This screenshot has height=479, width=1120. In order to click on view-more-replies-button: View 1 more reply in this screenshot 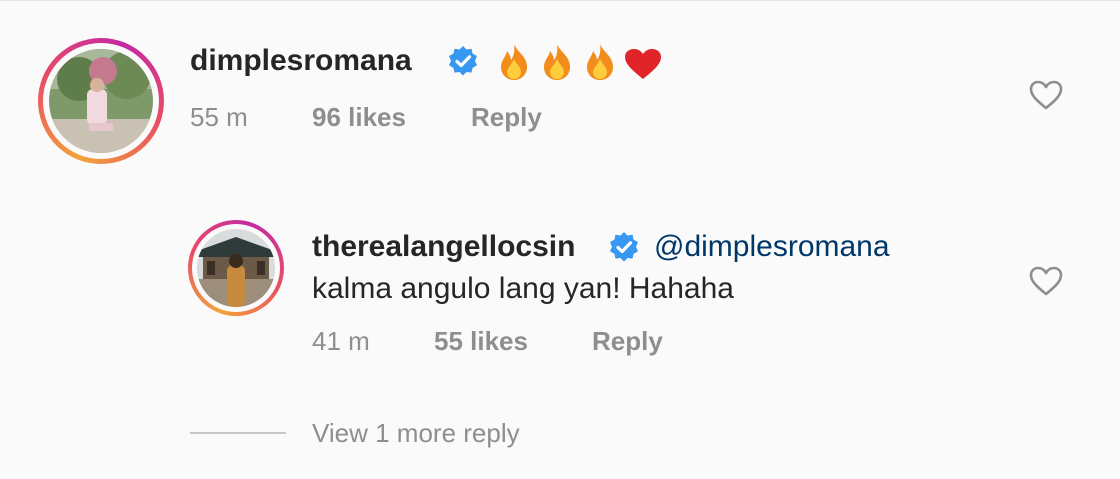, I will do `click(416, 433)`.